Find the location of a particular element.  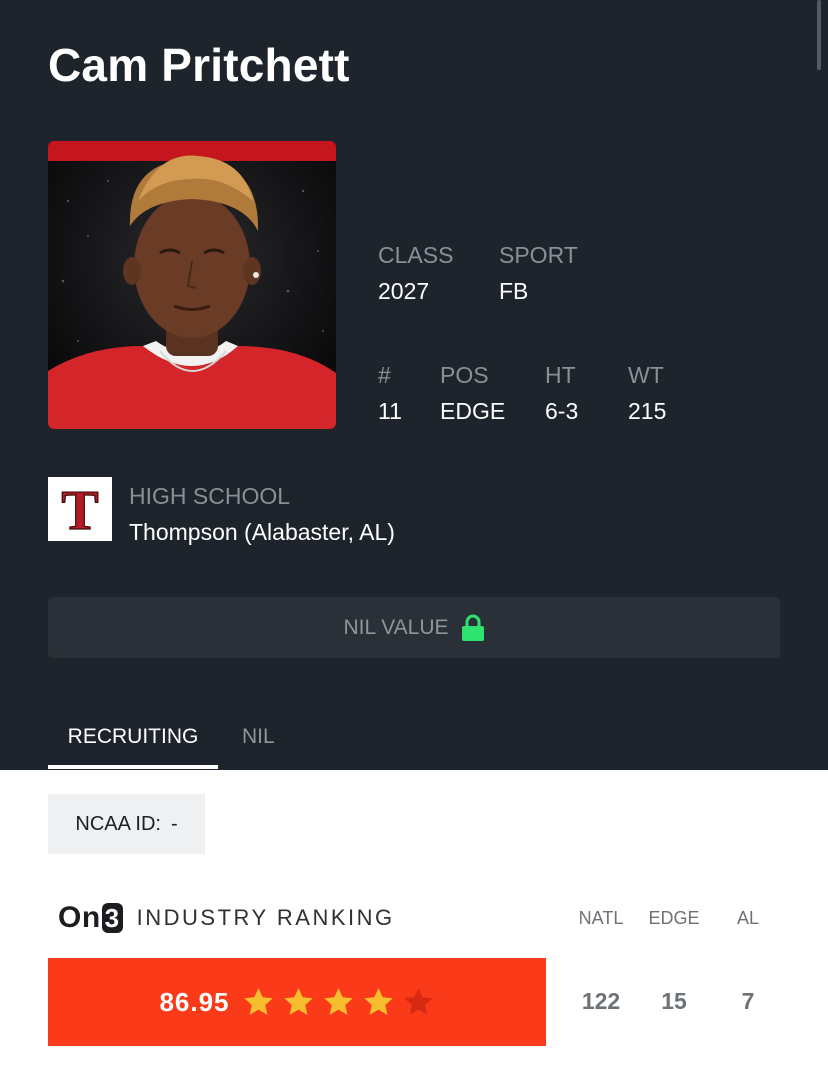

stat-class: CLASS 2027 is located at coordinates (415, 273).